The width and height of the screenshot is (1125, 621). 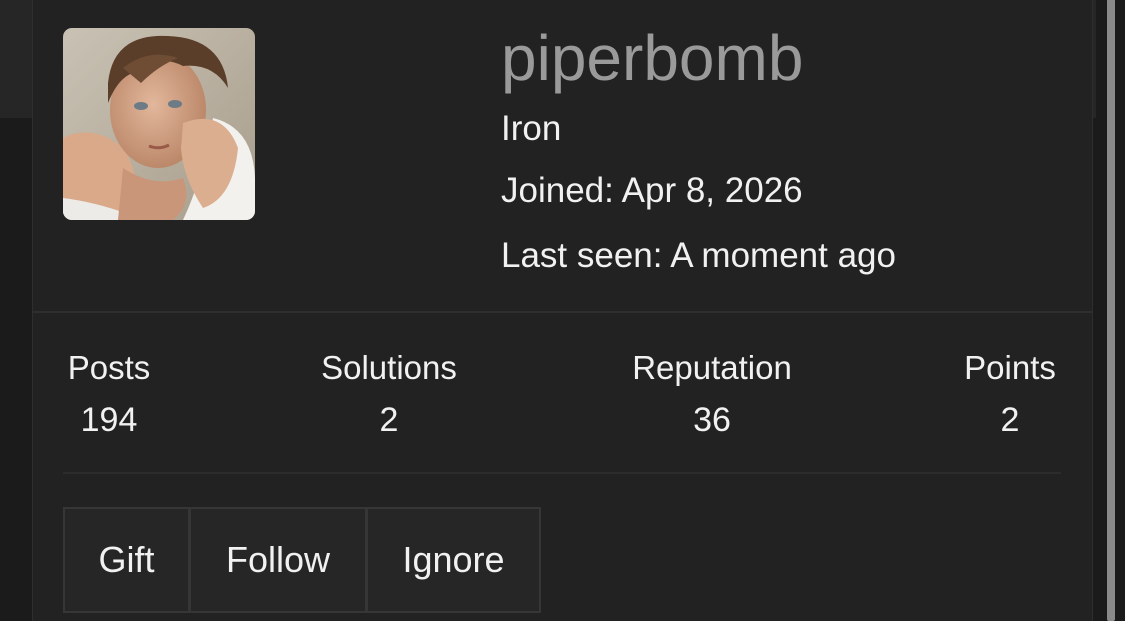 I want to click on avatar, so click(x=159, y=124).